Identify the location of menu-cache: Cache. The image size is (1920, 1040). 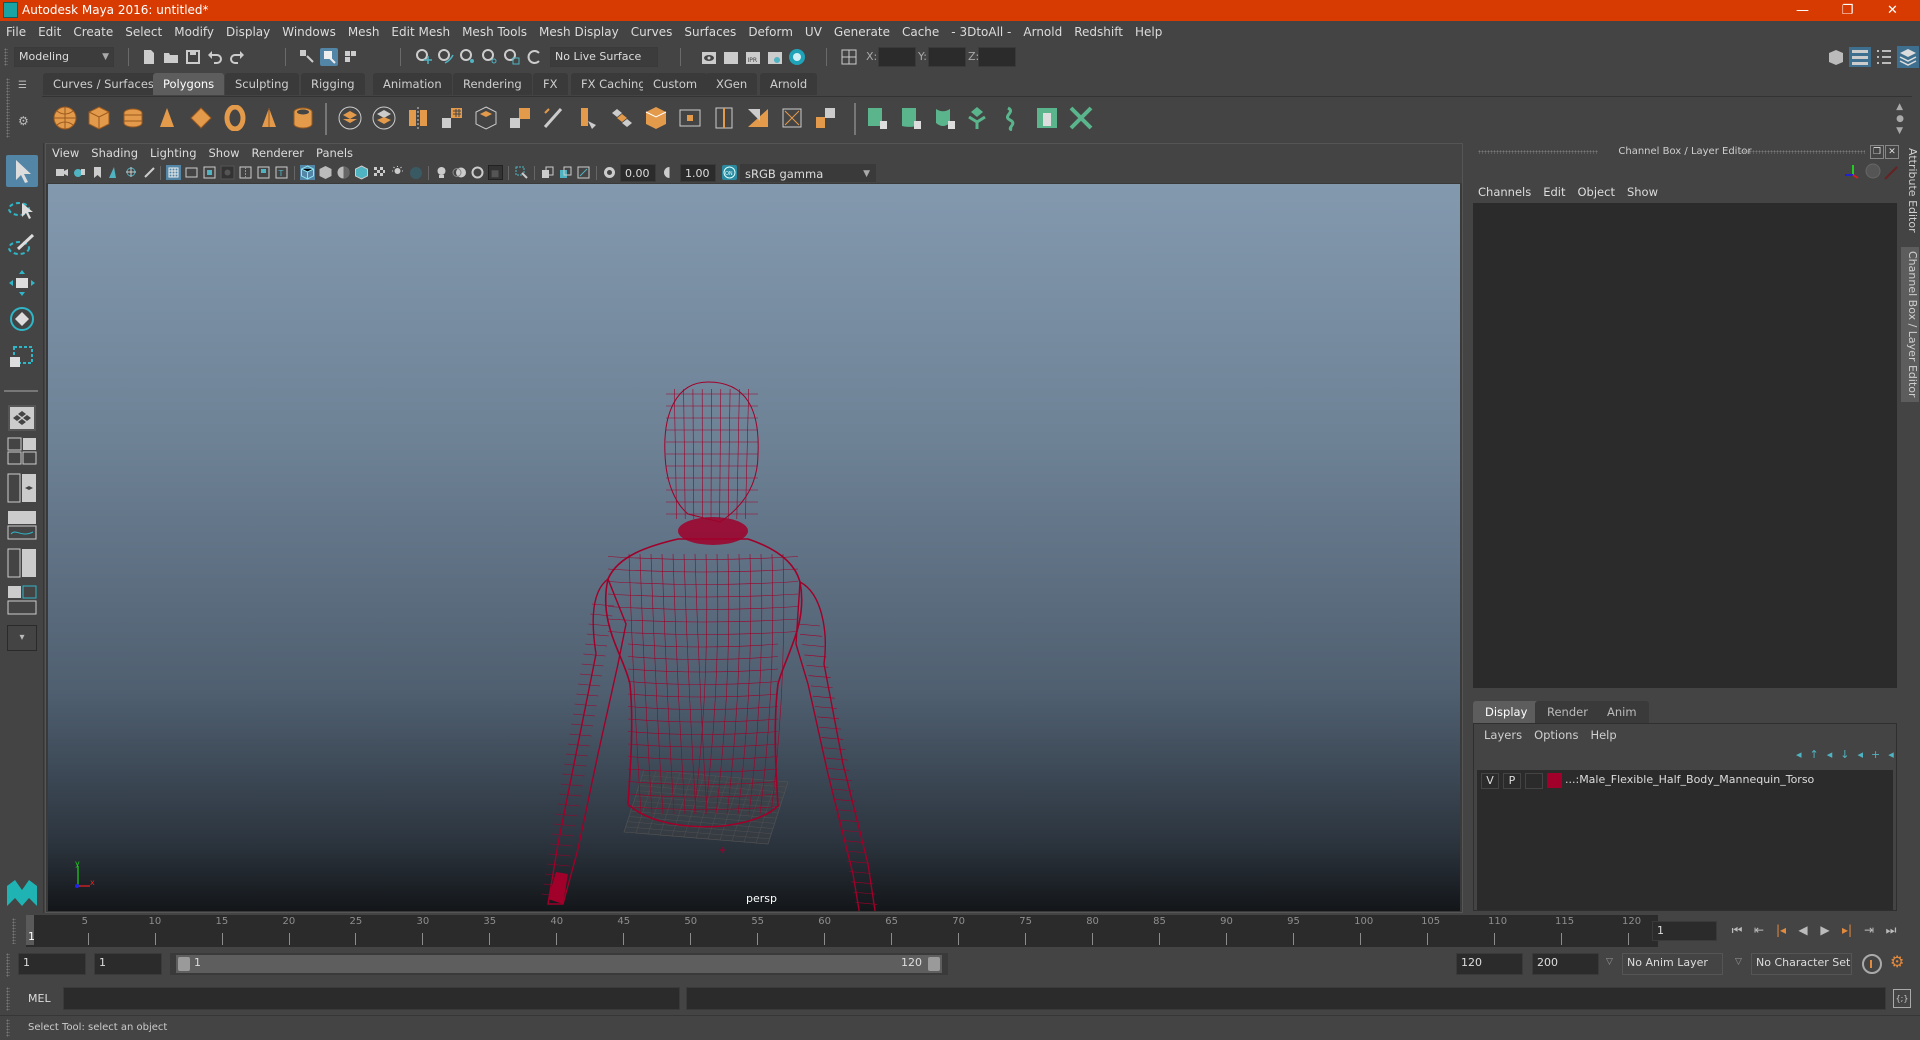
(920, 32).